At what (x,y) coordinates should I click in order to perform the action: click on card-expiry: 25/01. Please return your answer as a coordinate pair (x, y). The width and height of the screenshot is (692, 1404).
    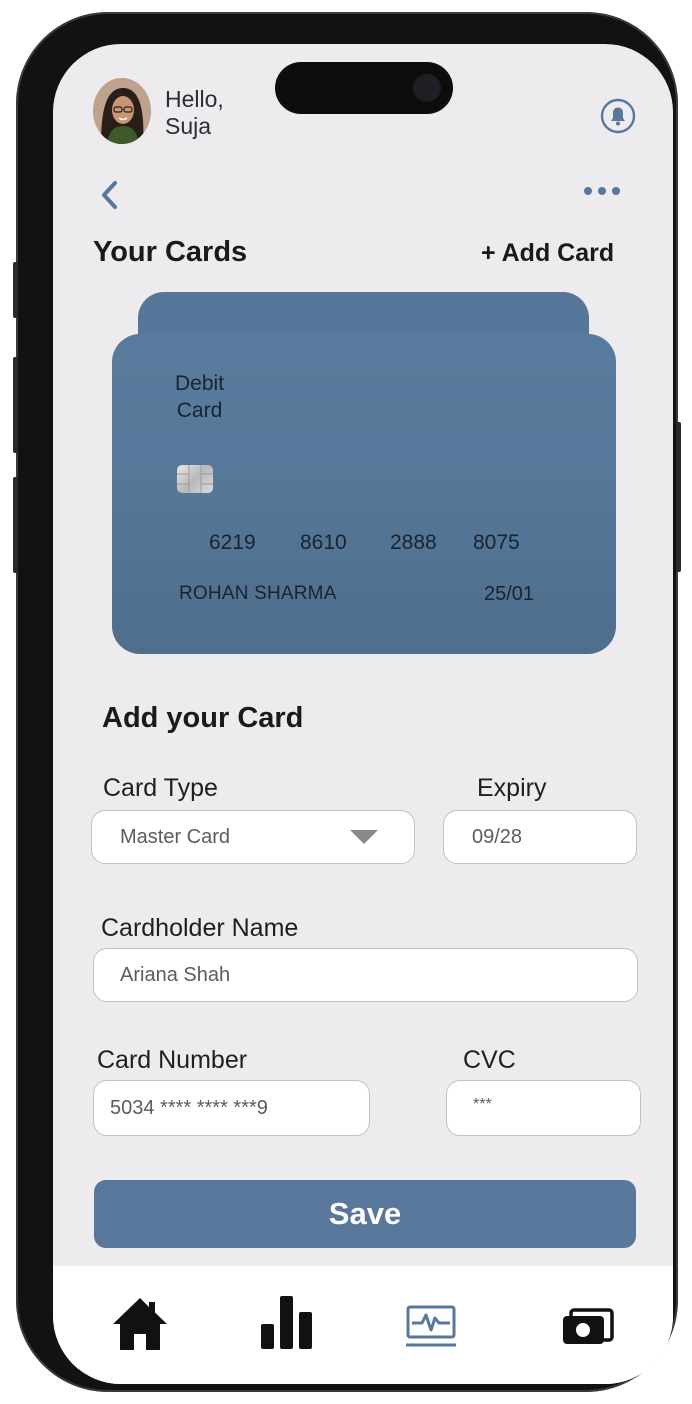
    Looking at the image, I should click on (509, 594).